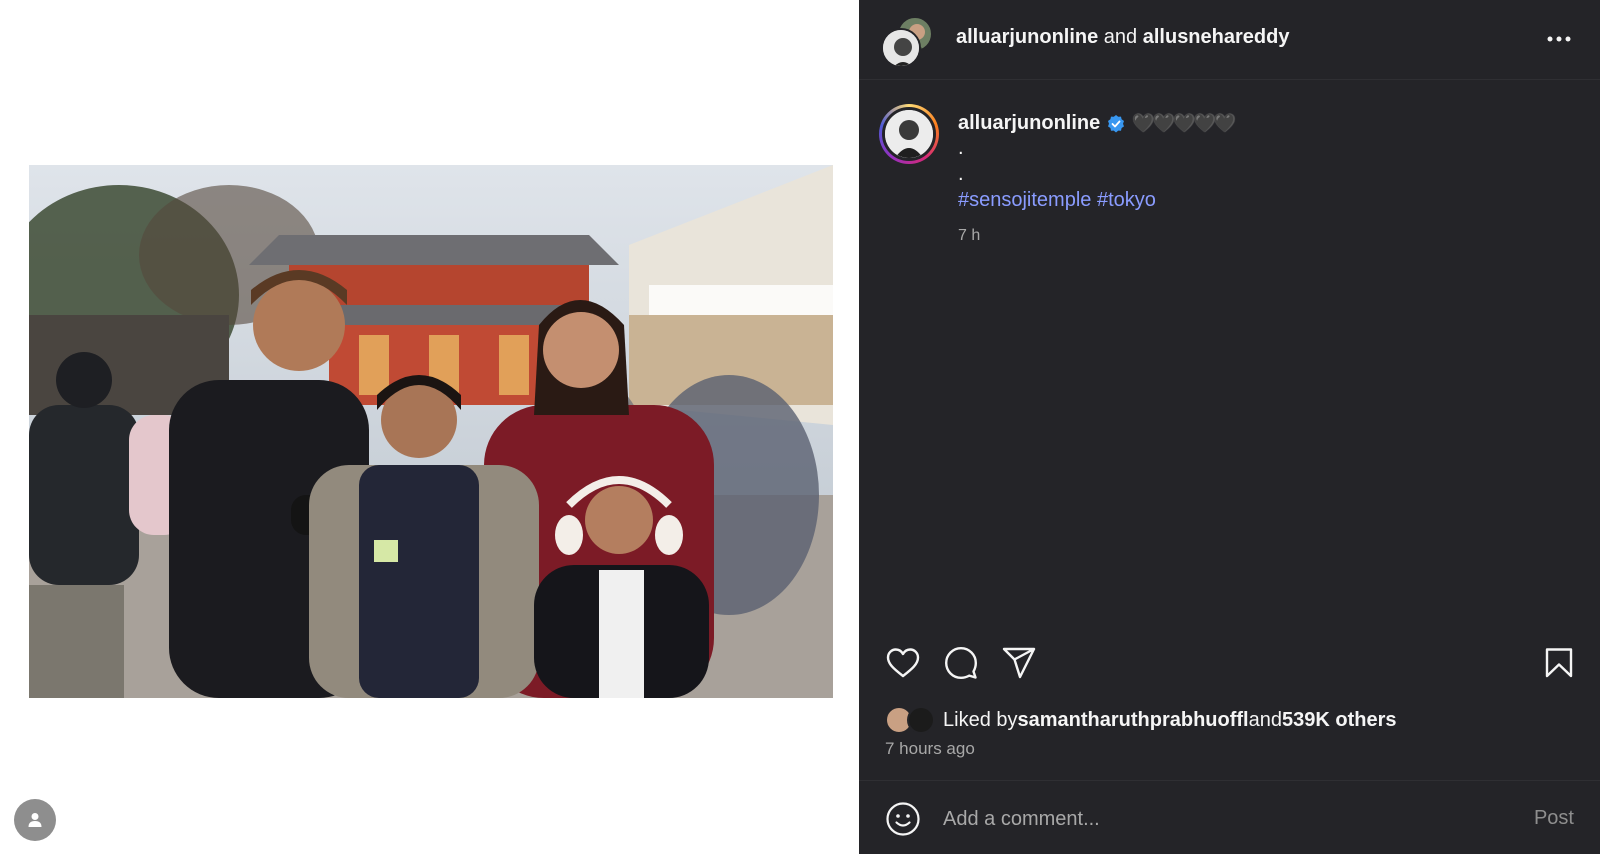  Describe the element at coordinates (1233, 663) in the screenshot. I see `action-bar` at that location.